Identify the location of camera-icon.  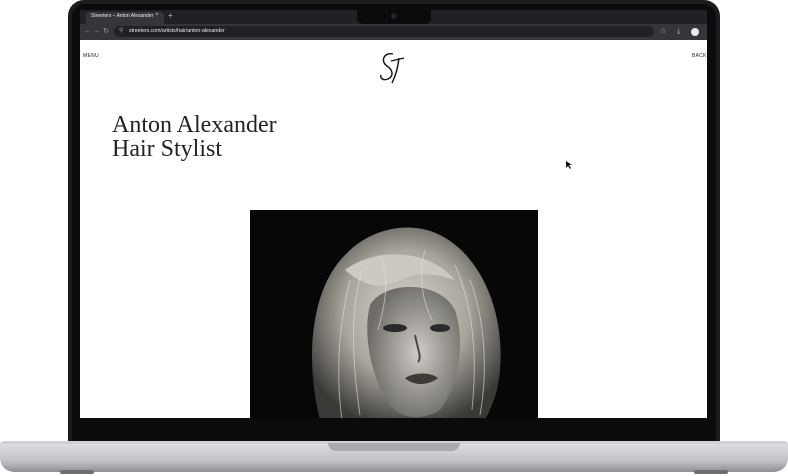
(394, 16).